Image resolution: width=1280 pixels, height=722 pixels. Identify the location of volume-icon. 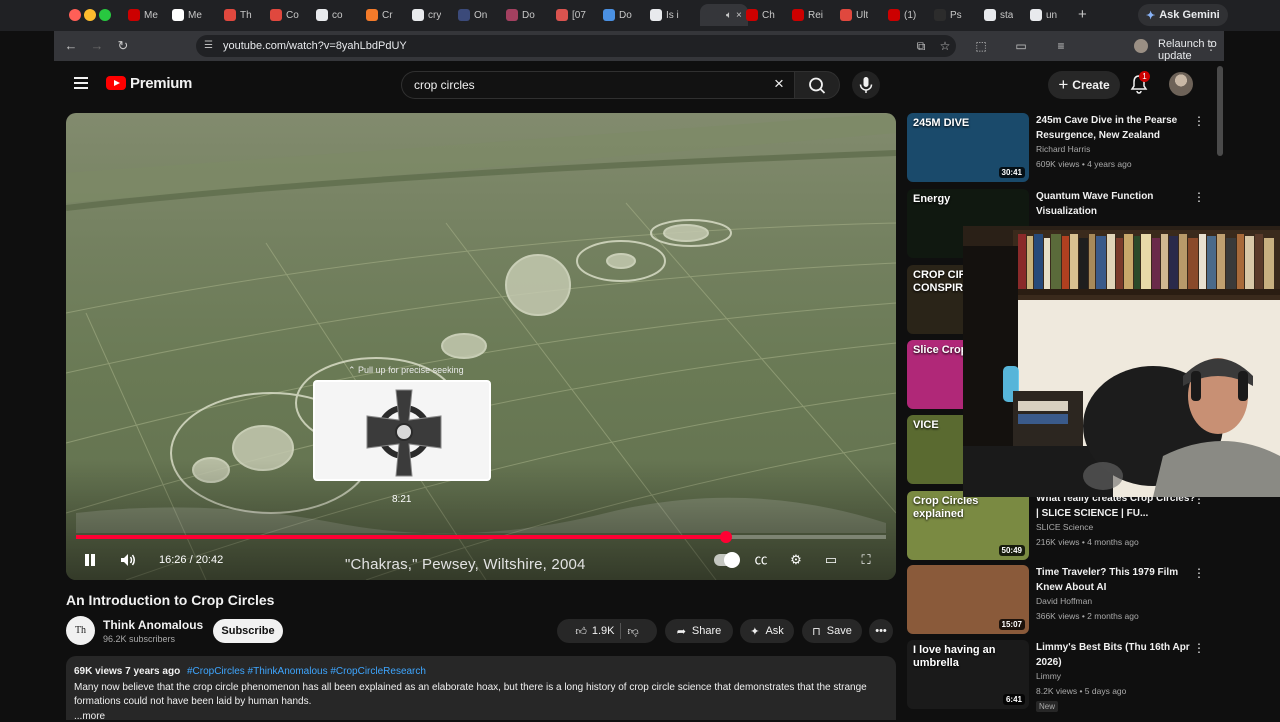
(128, 560).